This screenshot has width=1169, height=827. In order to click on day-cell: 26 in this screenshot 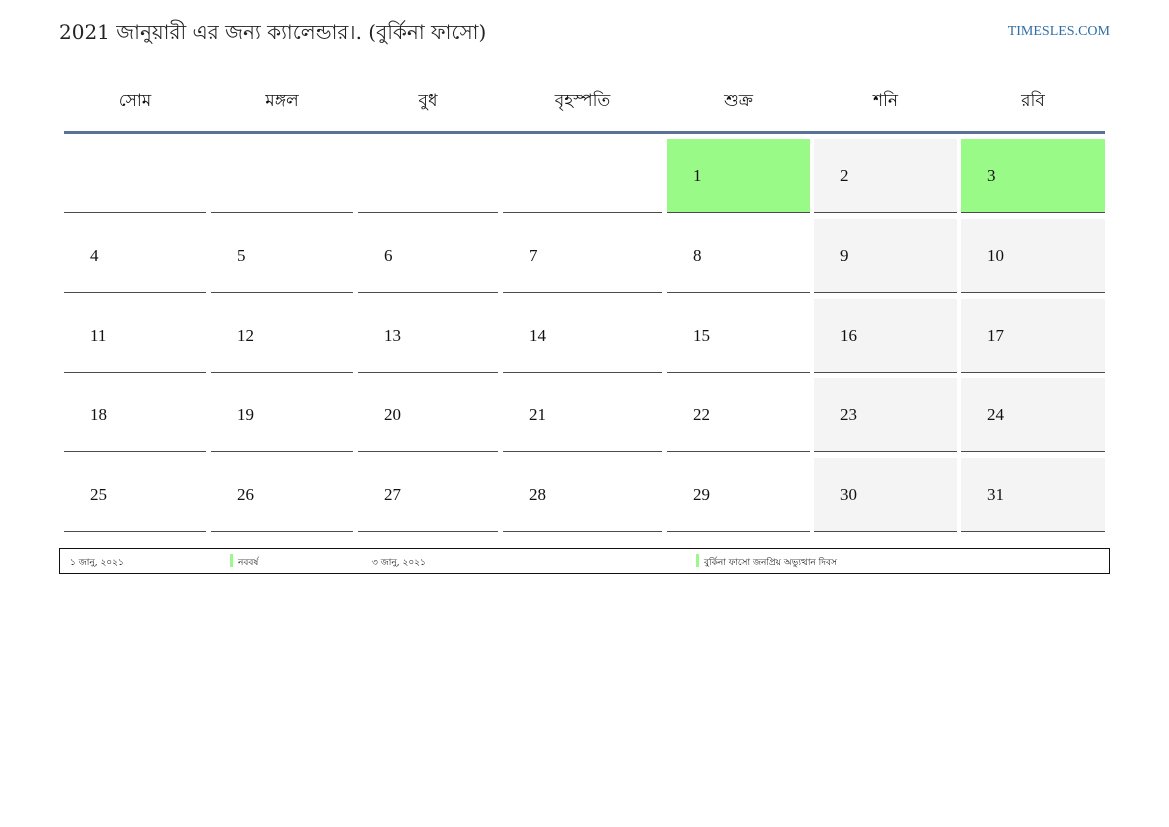, I will do `click(282, 495)`.